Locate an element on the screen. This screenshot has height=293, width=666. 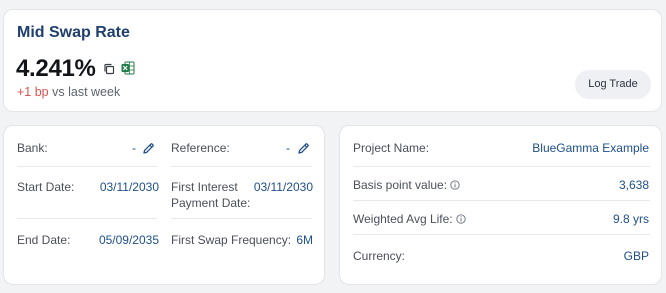
bpv-label-row: Basis point value: is located at coordinates (406, 185).